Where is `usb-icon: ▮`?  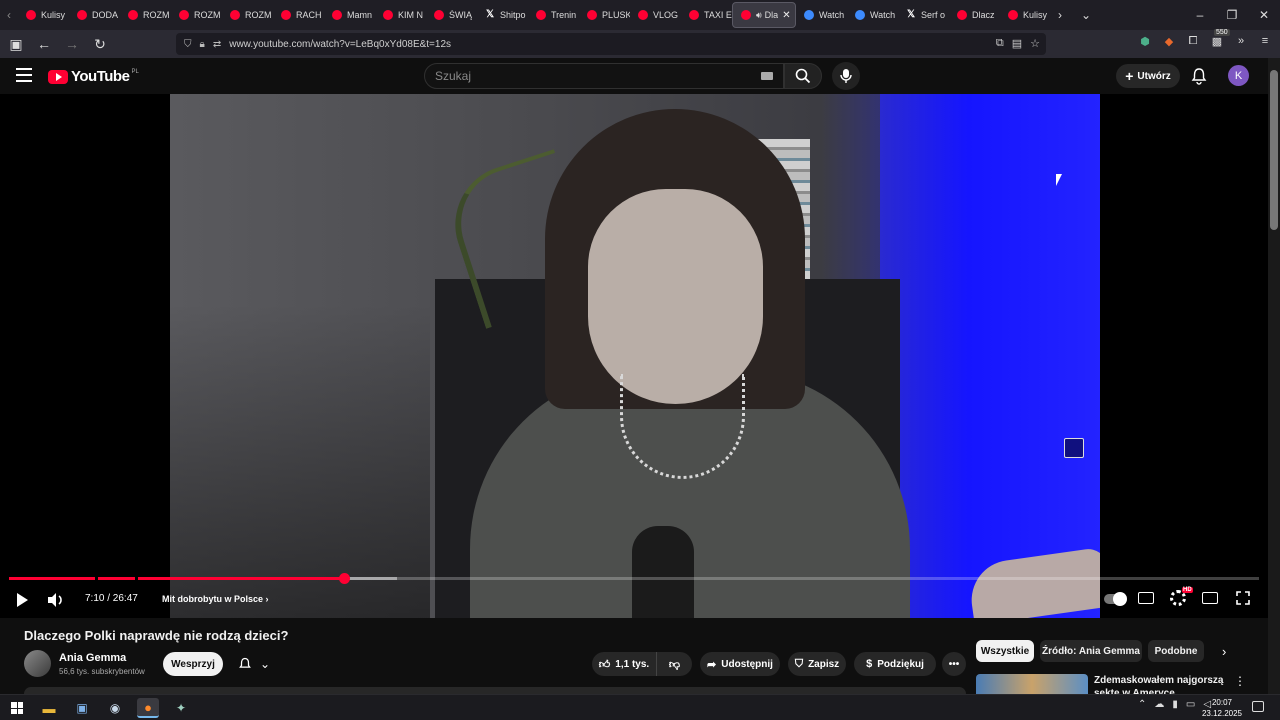
usb-icon: ▮ is located at coordinates (1175, 704).